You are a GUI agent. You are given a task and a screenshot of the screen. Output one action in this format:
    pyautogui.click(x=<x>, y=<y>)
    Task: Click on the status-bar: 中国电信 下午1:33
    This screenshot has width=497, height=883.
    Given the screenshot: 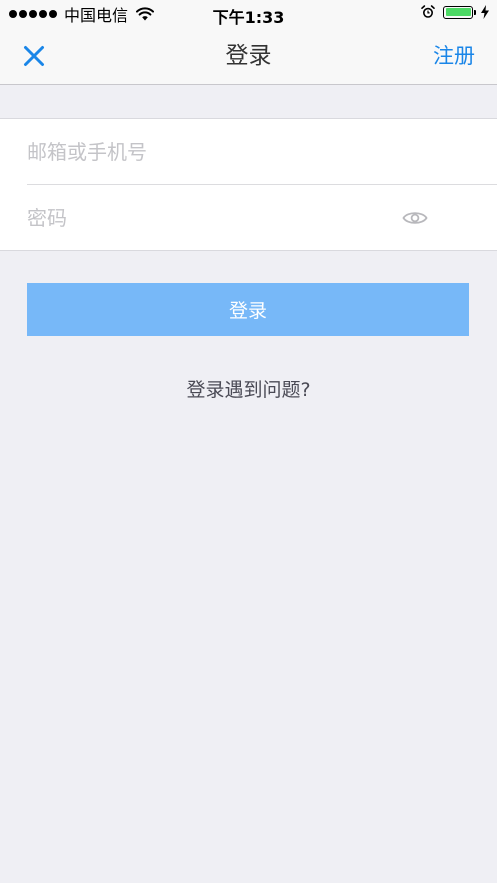 What is the action you would take?
    pyautogui.click(x=248, y=14)
    